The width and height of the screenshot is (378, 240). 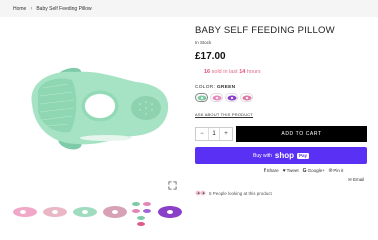 What do you see at coordinates (330, 171) in the screenshot?
I see `pinterest-icon: ℗` at bounding box center [330, 171].